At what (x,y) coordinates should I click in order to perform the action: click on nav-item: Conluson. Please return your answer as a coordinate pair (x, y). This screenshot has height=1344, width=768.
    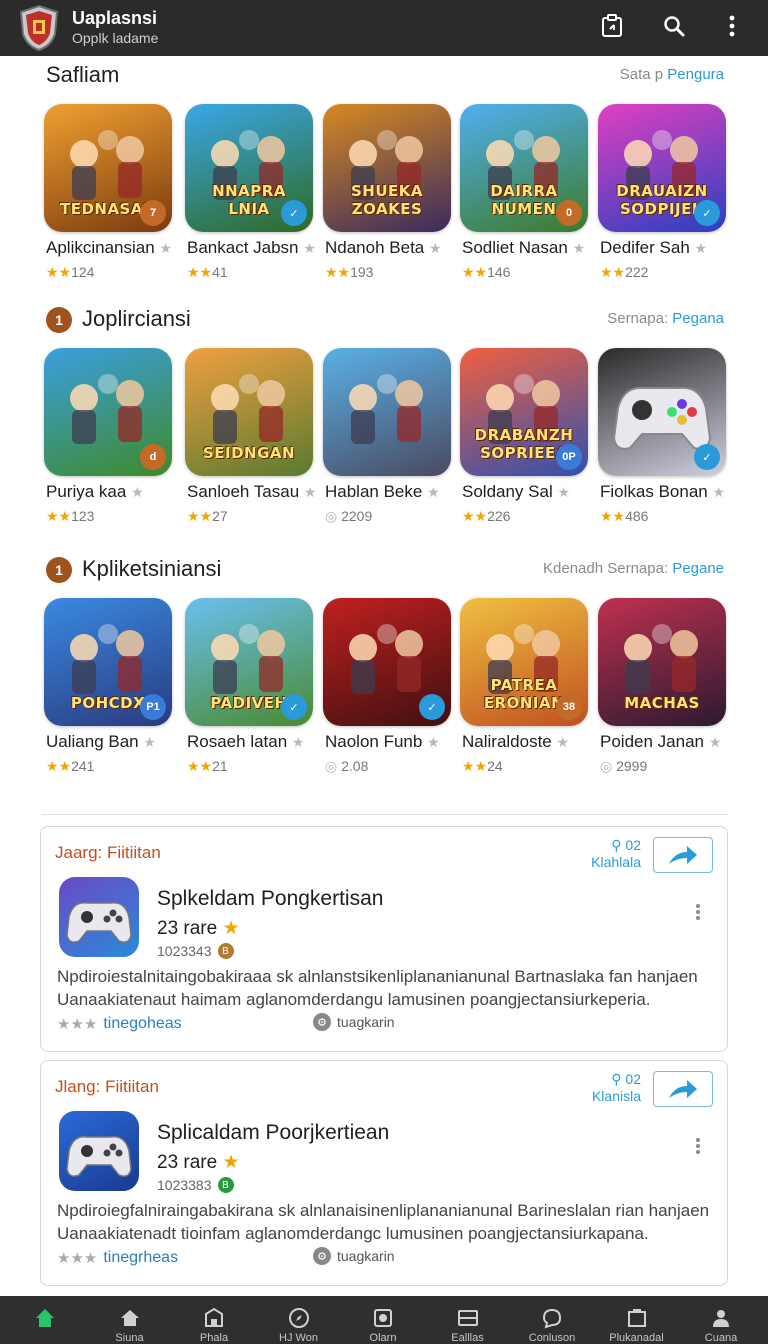
    Looking at the image, I should click on (552, 1320).